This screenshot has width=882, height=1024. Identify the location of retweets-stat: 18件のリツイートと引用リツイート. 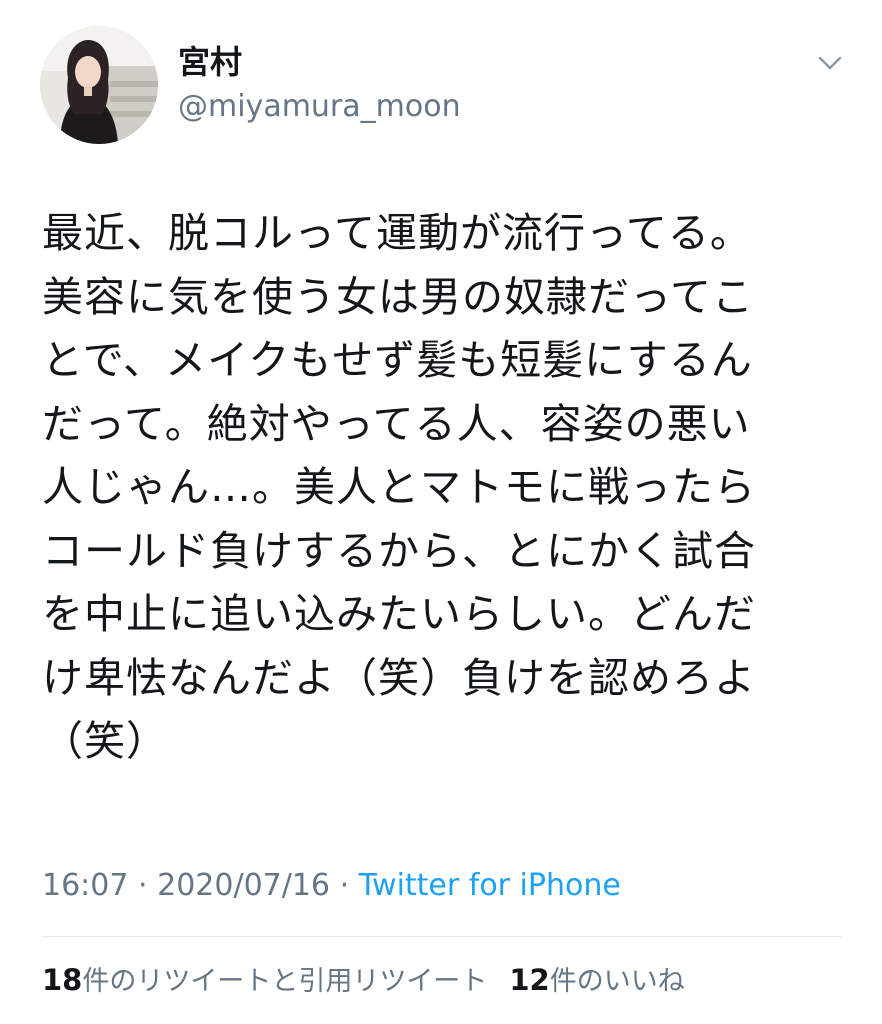
(264, 981).